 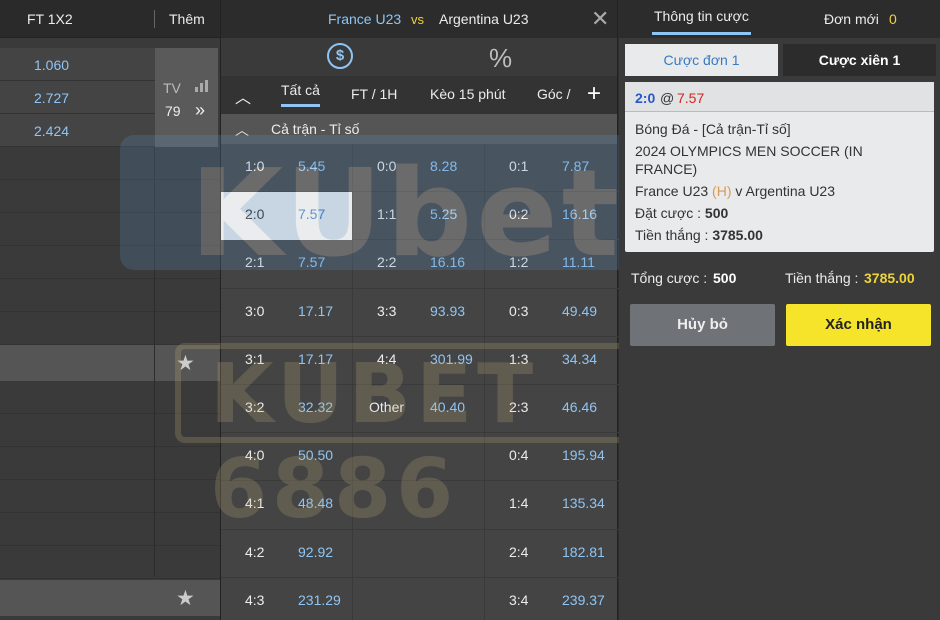 What do you see at coordinates (287, 553) in the screenshot?
I see `score-odds-cell: 4:2 92.92` at bounding box center [287, 553].